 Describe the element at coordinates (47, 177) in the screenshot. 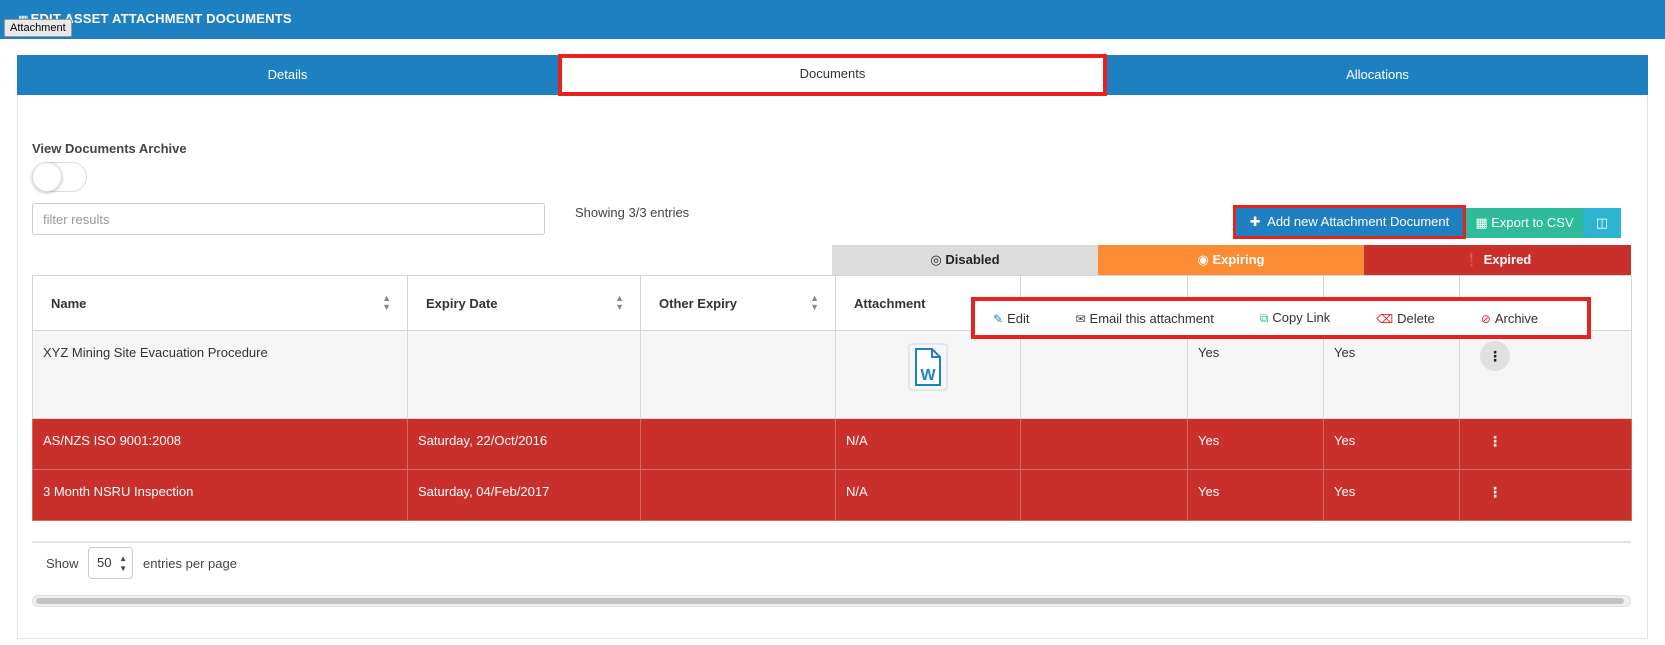

I see `toggle-knob` at that location.